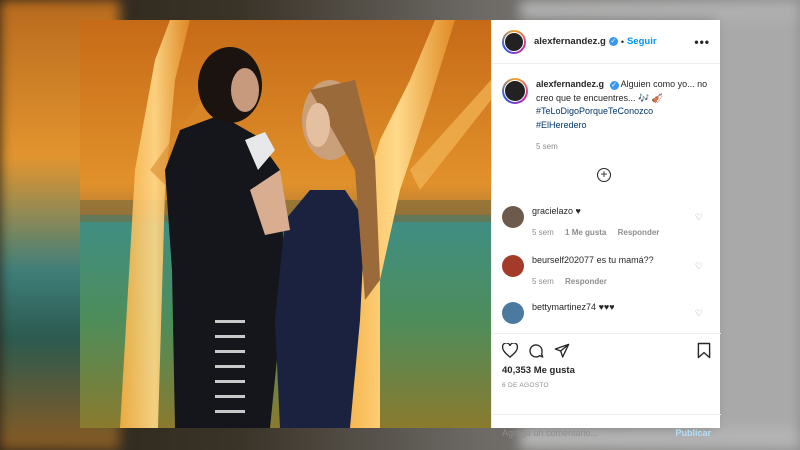 The width and height of the screenshot is (800, 450). What do you see at coordinates (547, 146) in the screenshot?
I see `caption-time: 5 sem` at bounding box center [547, 146].